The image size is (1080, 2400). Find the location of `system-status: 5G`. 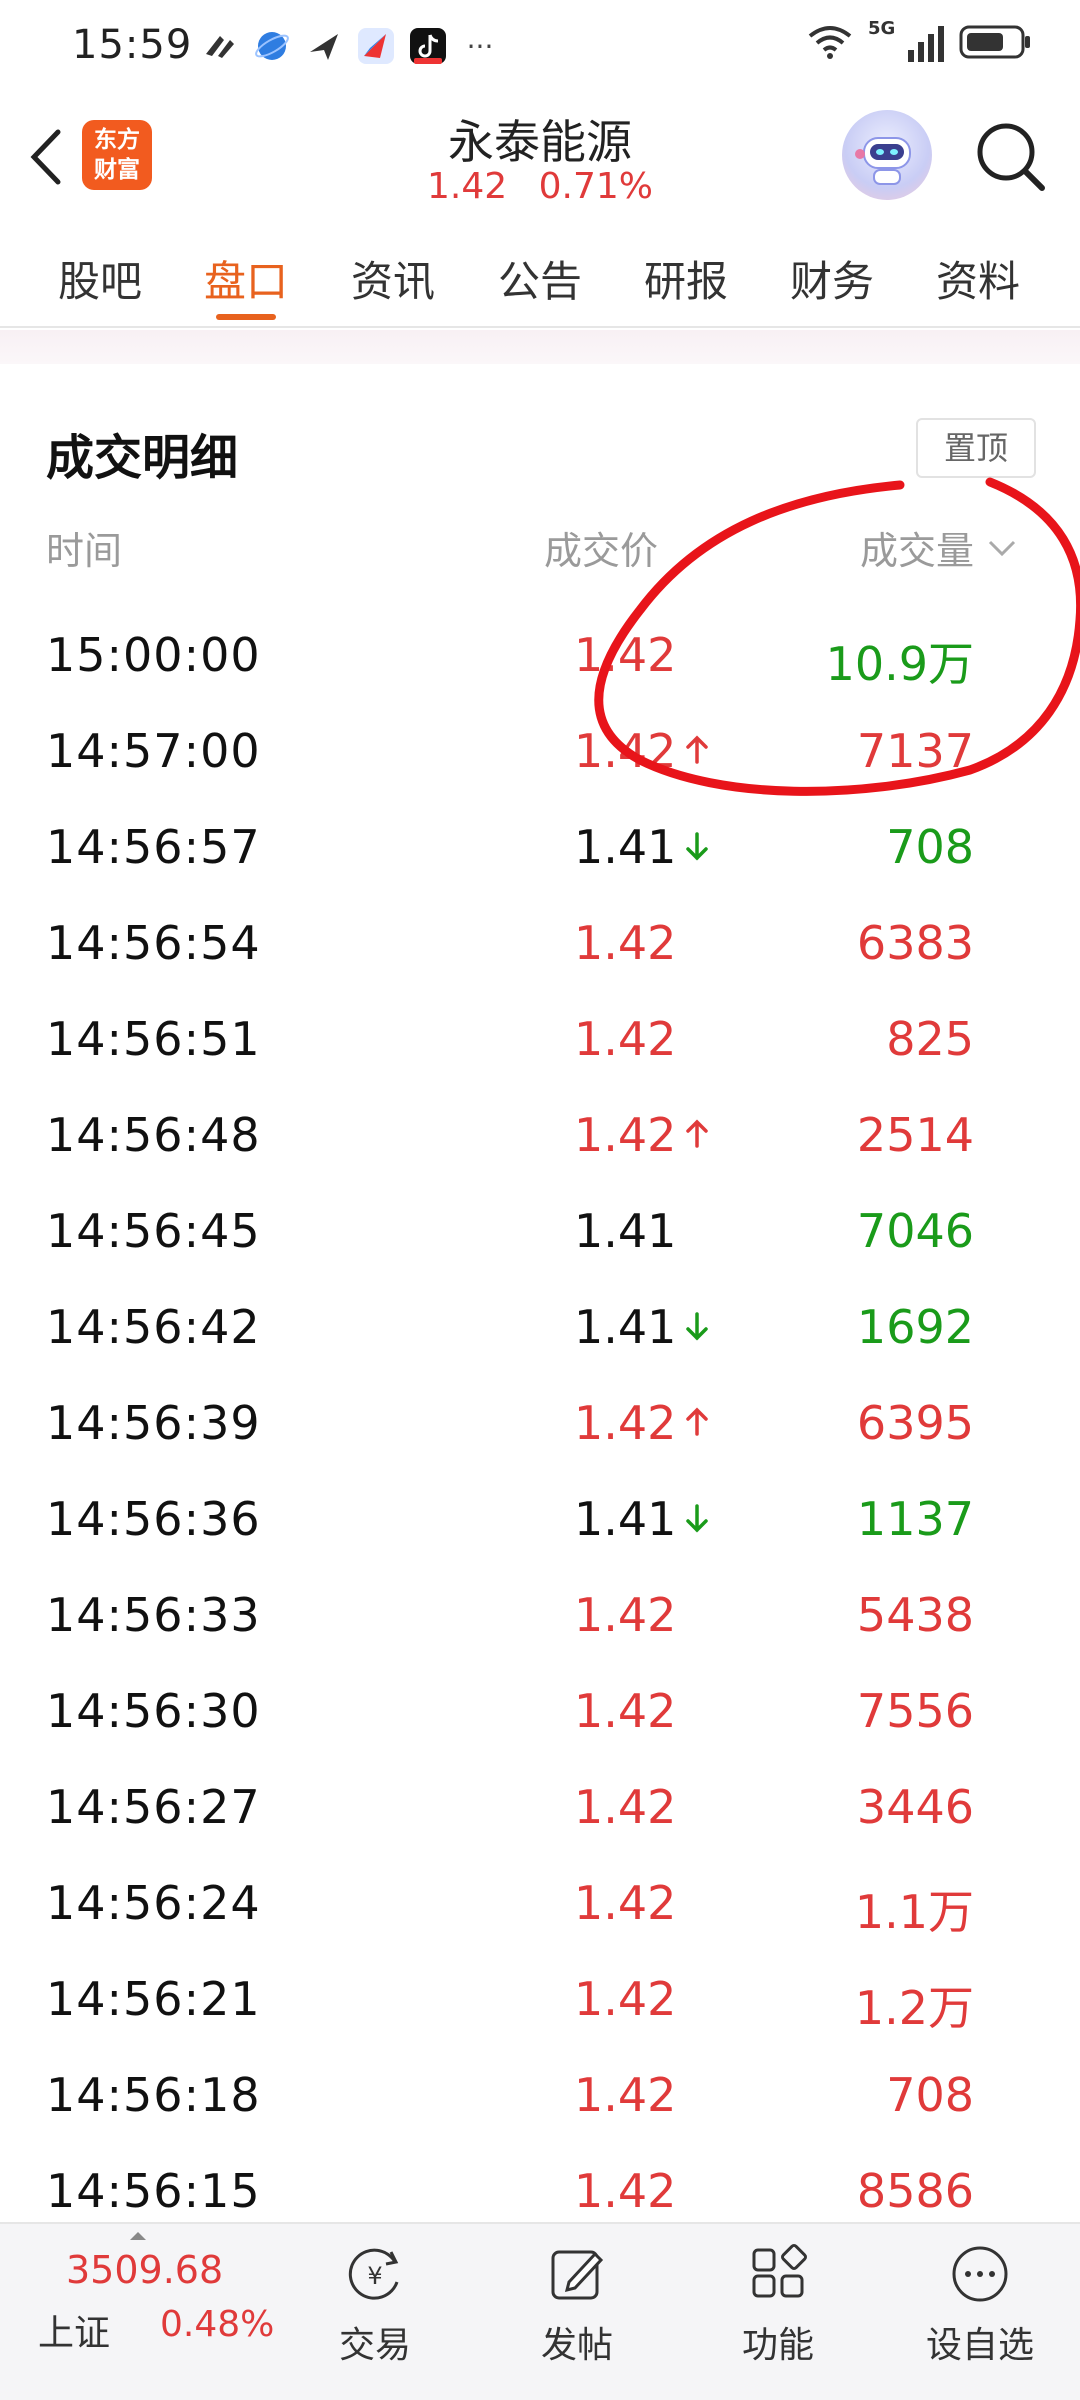

system-status: 5G is located at coordinates (919, 40).